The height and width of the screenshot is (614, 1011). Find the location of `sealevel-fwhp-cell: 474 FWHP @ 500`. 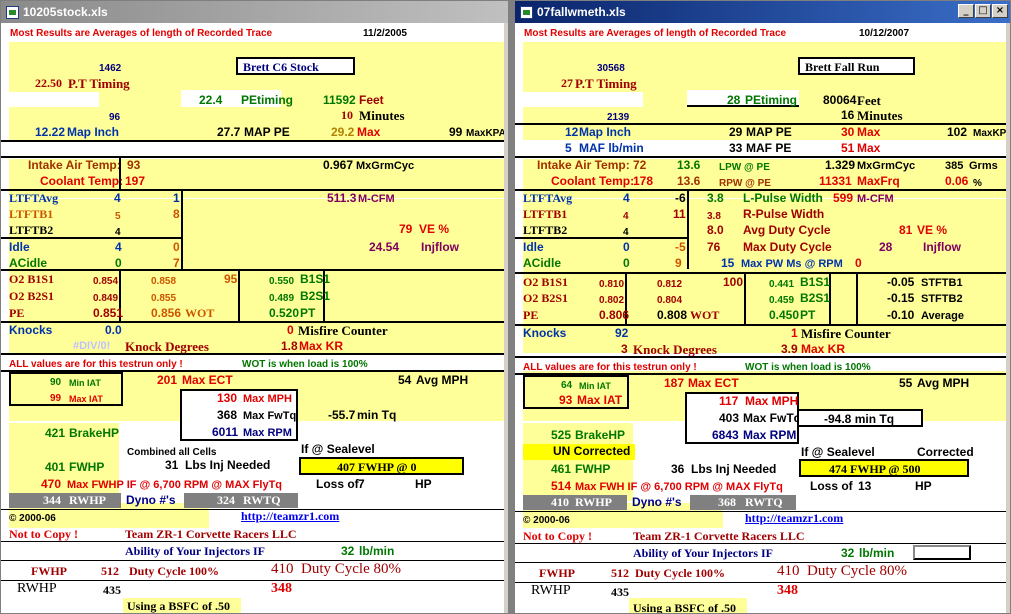

sealevel-fwhp-cell: 474 FWHP @ 500 is located at coordinates (884, 468).